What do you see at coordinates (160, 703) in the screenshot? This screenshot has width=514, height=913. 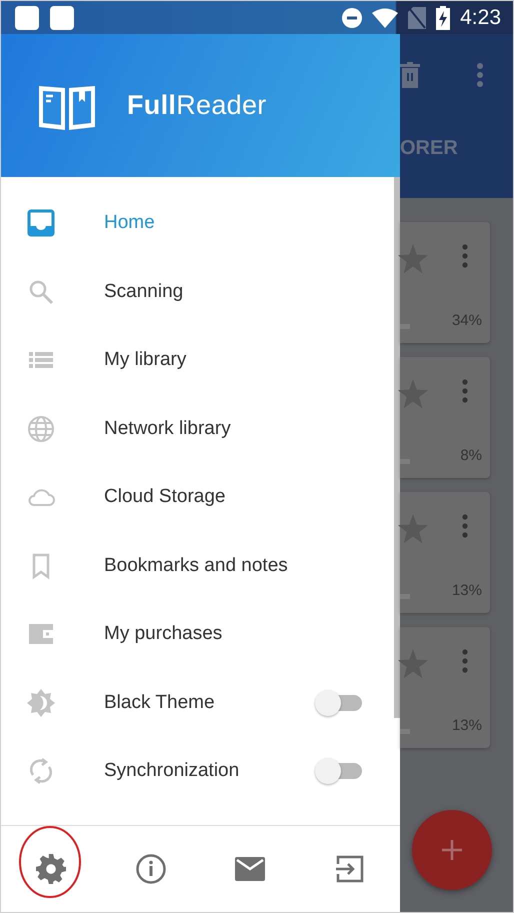 I see `menu-label: Black Theme` at bounding box center [160, 703].